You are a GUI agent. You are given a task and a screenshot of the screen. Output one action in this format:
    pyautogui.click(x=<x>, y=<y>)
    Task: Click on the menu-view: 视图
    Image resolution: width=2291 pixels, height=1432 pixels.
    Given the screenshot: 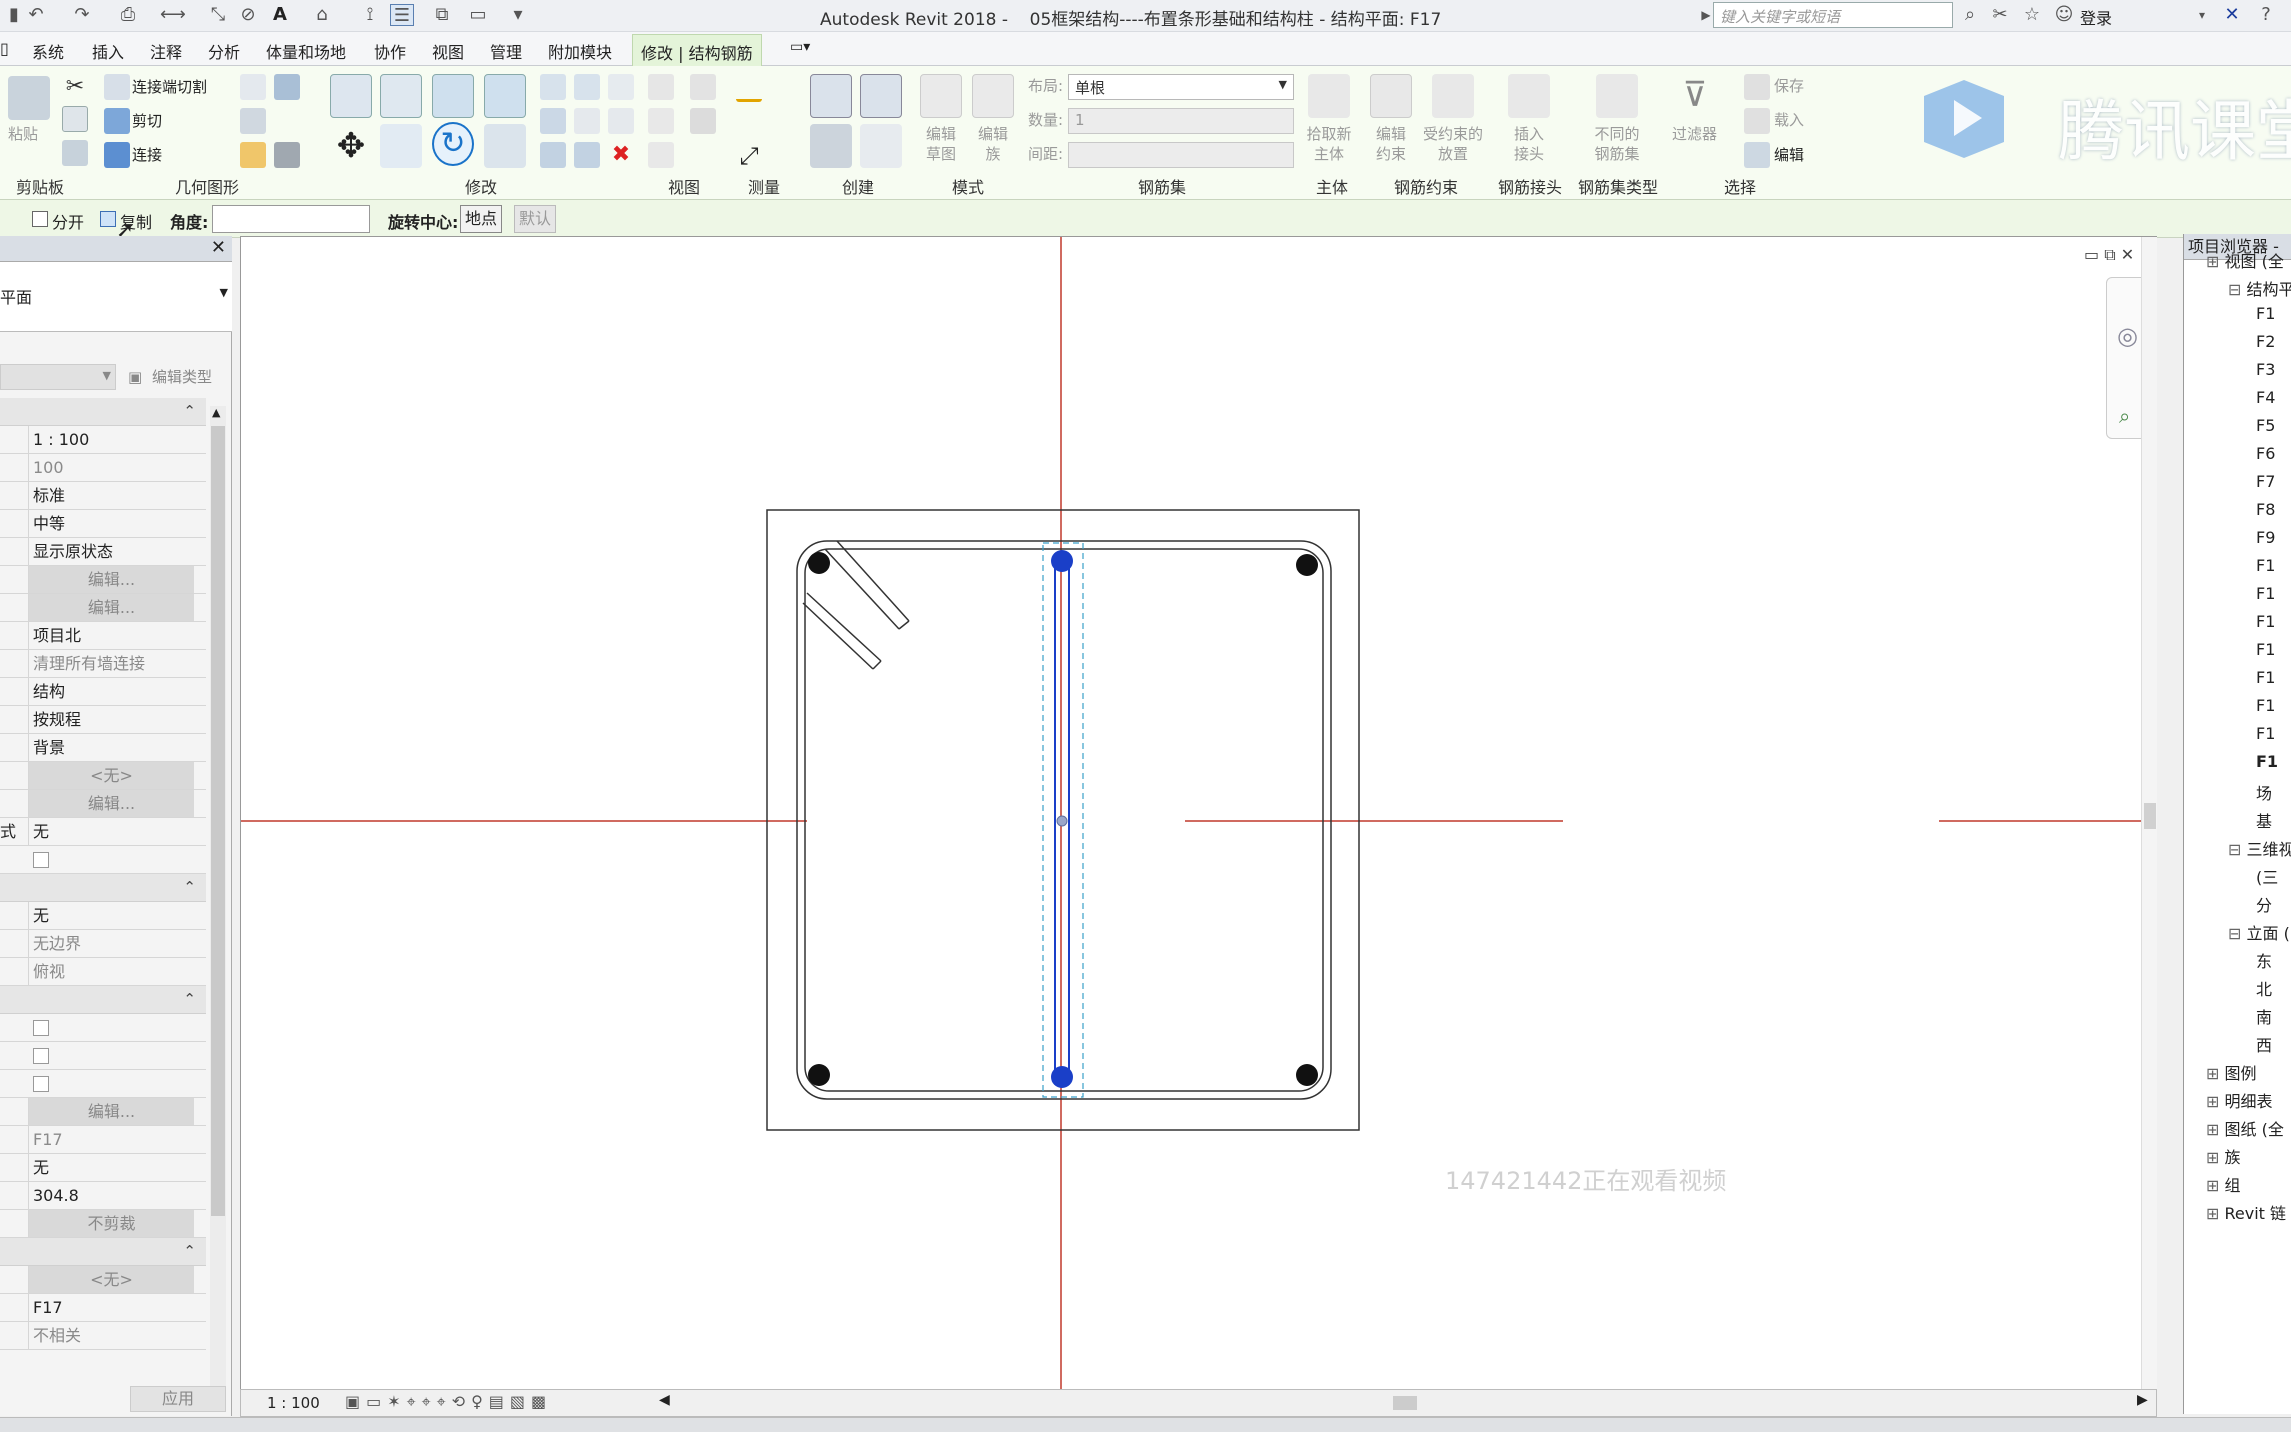 What is the action you would take?
    pyautogui.click(x=448, y=51)
    